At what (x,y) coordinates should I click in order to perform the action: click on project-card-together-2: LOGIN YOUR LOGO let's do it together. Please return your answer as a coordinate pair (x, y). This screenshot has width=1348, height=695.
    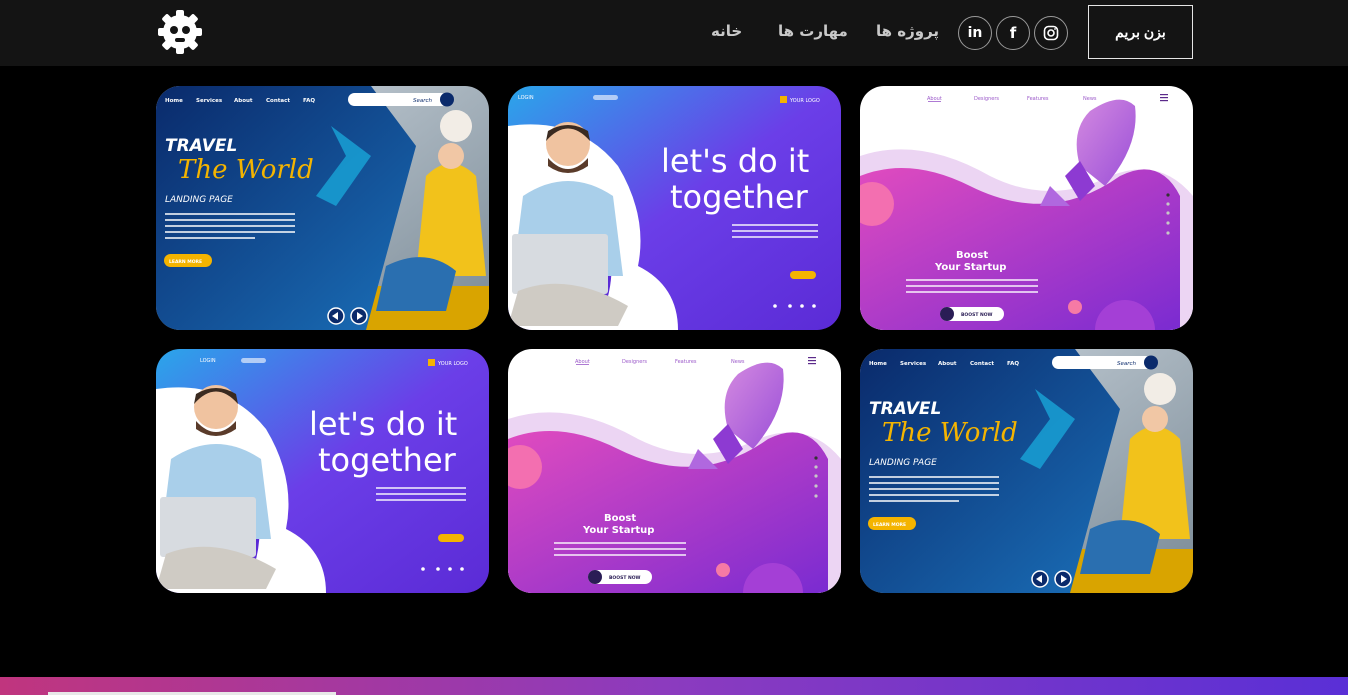
    Looking at the image, I should click on (322, 471).